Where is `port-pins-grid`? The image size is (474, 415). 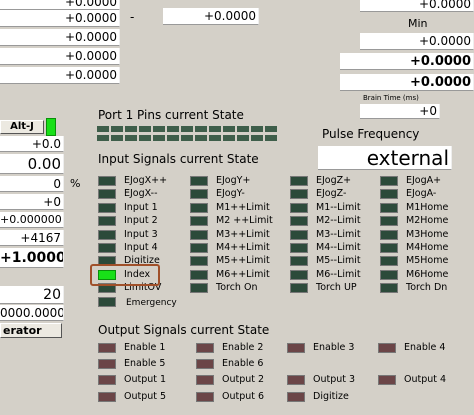 port-pins-grid is located at coordinates (187, 135).